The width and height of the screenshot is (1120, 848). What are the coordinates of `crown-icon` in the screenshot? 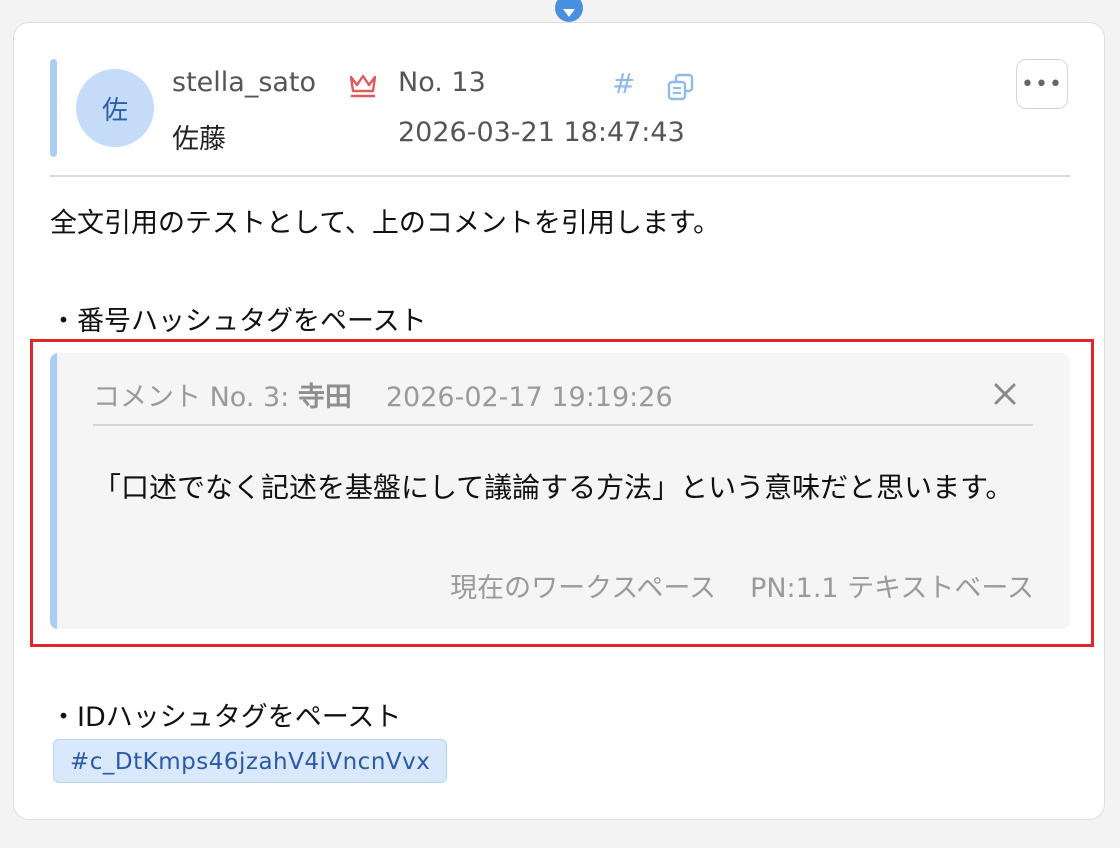 It's located at (363, 86).